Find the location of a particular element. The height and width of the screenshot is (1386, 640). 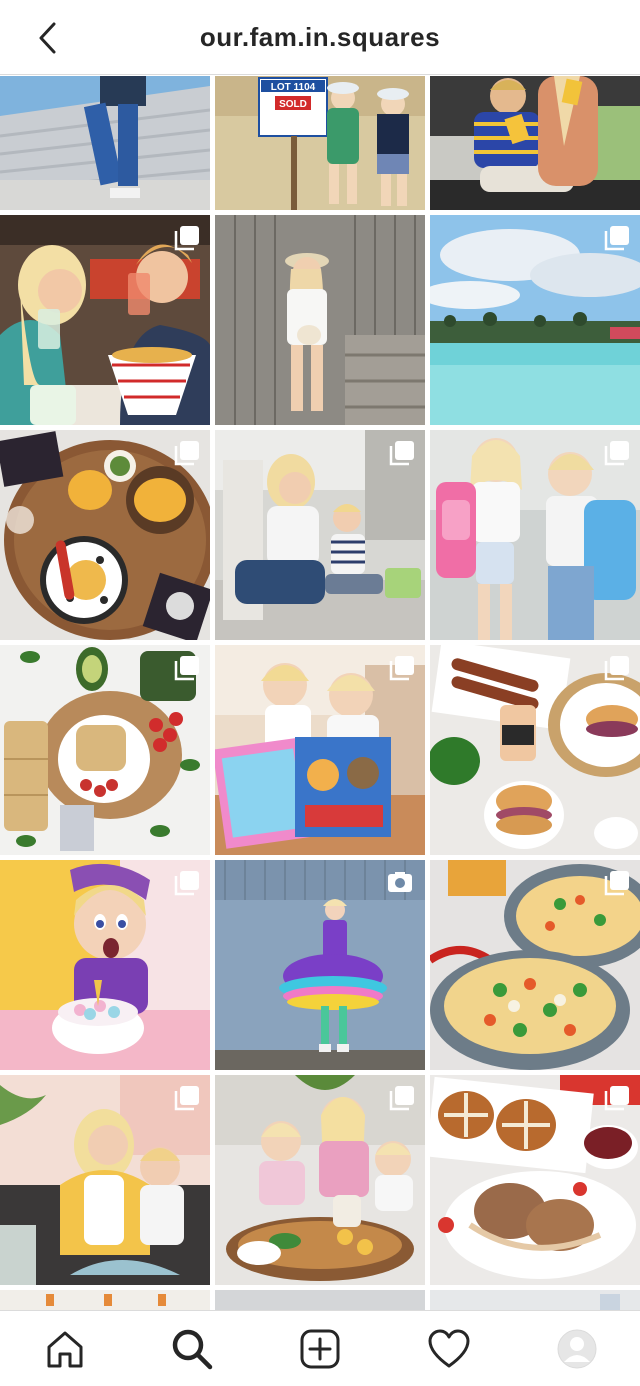

page-title: our.fam.in.squares is located at coordinates (320, 37).